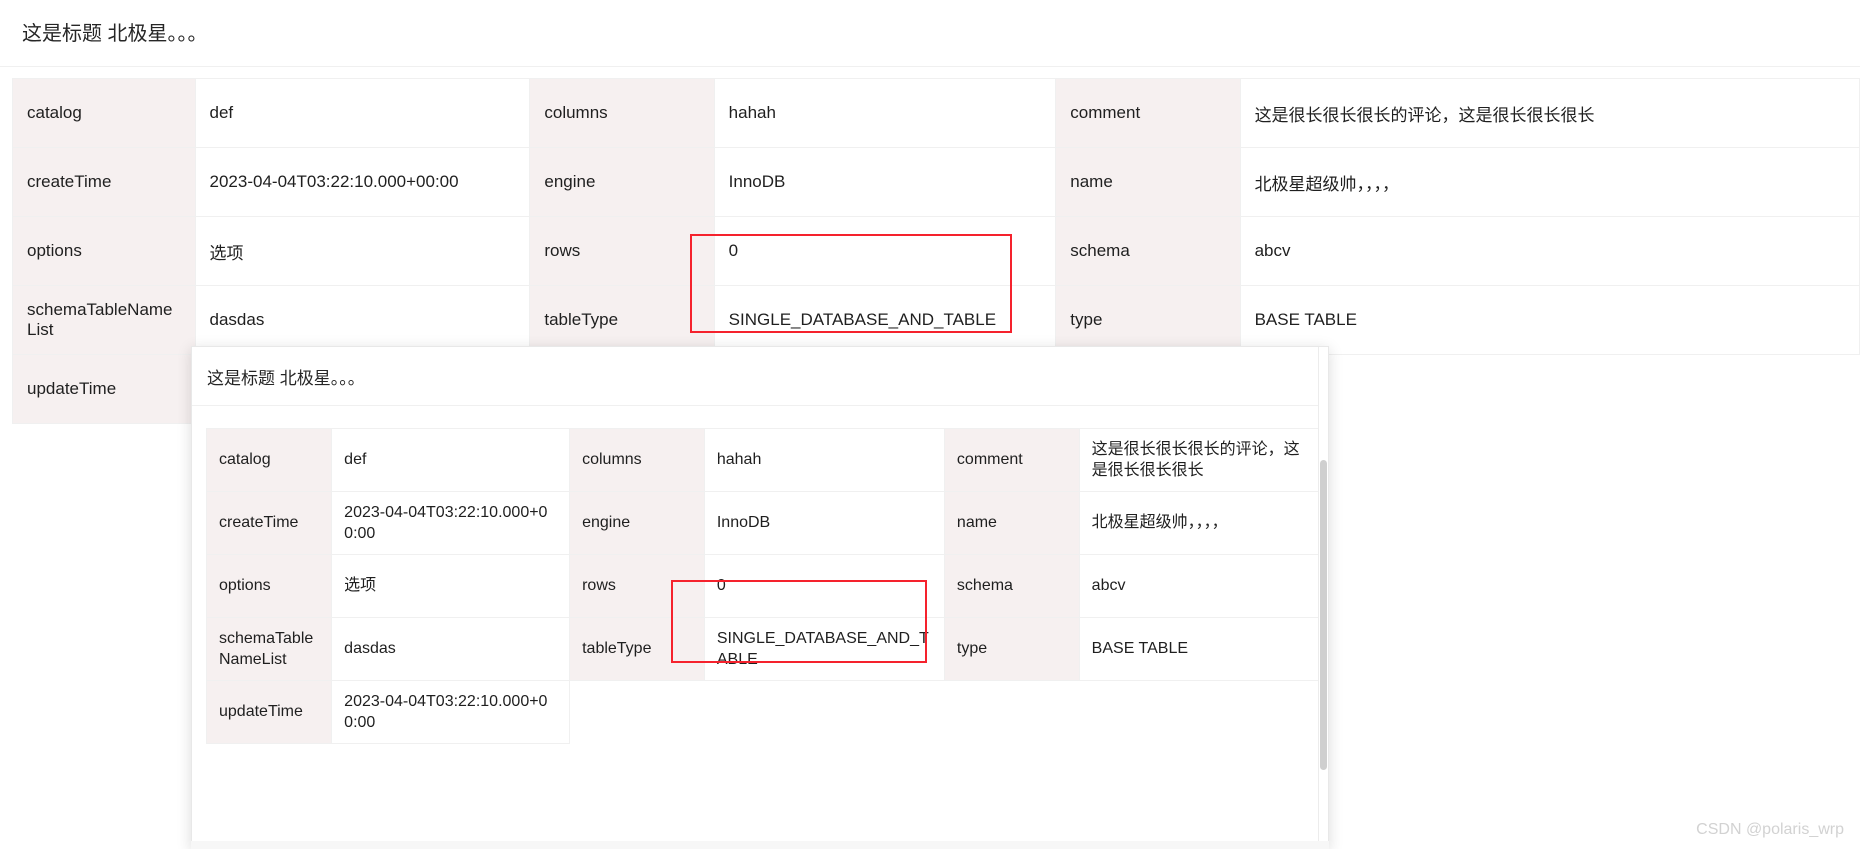 This screenshot has width=1860, height=849. What do you see at coordinates (1203, 523) in the screenshot?
I see `panel-value-name: 北极星超级帅，，，，` at bounding box center [1203, 523].